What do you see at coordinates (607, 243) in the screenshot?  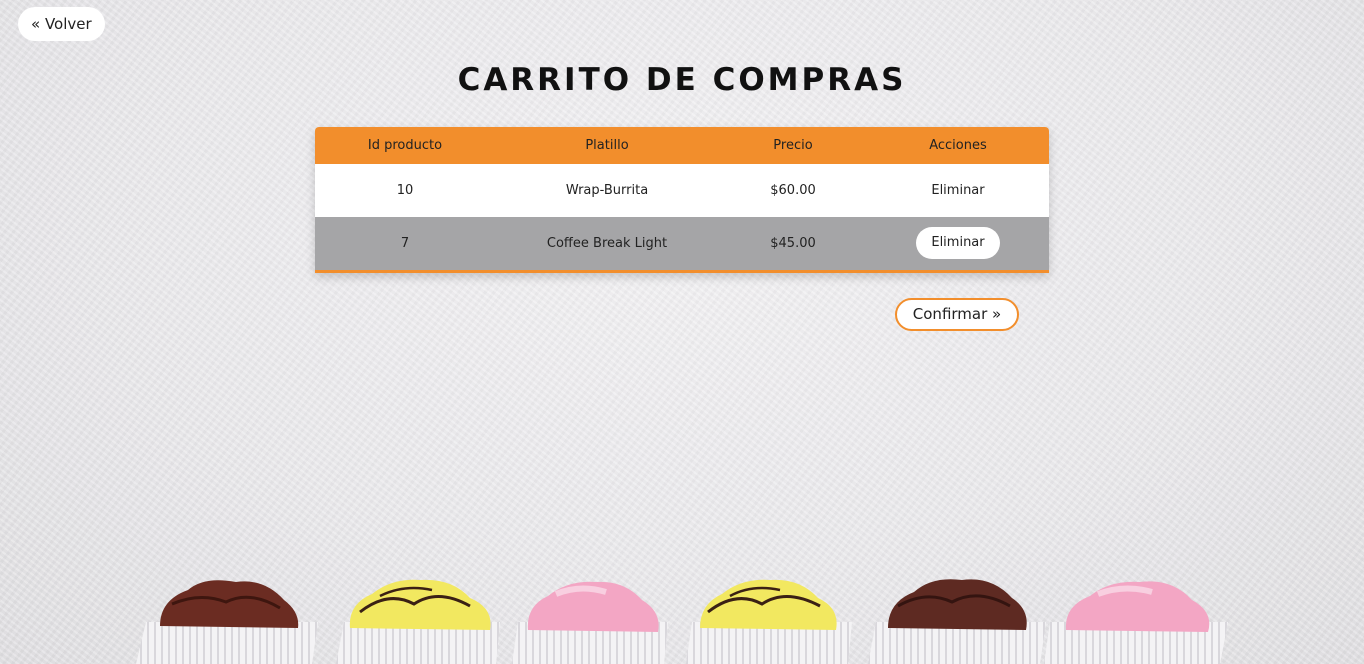 I see `cell-dish-name: Coffee Break Light` at bounding box center [607, 243].